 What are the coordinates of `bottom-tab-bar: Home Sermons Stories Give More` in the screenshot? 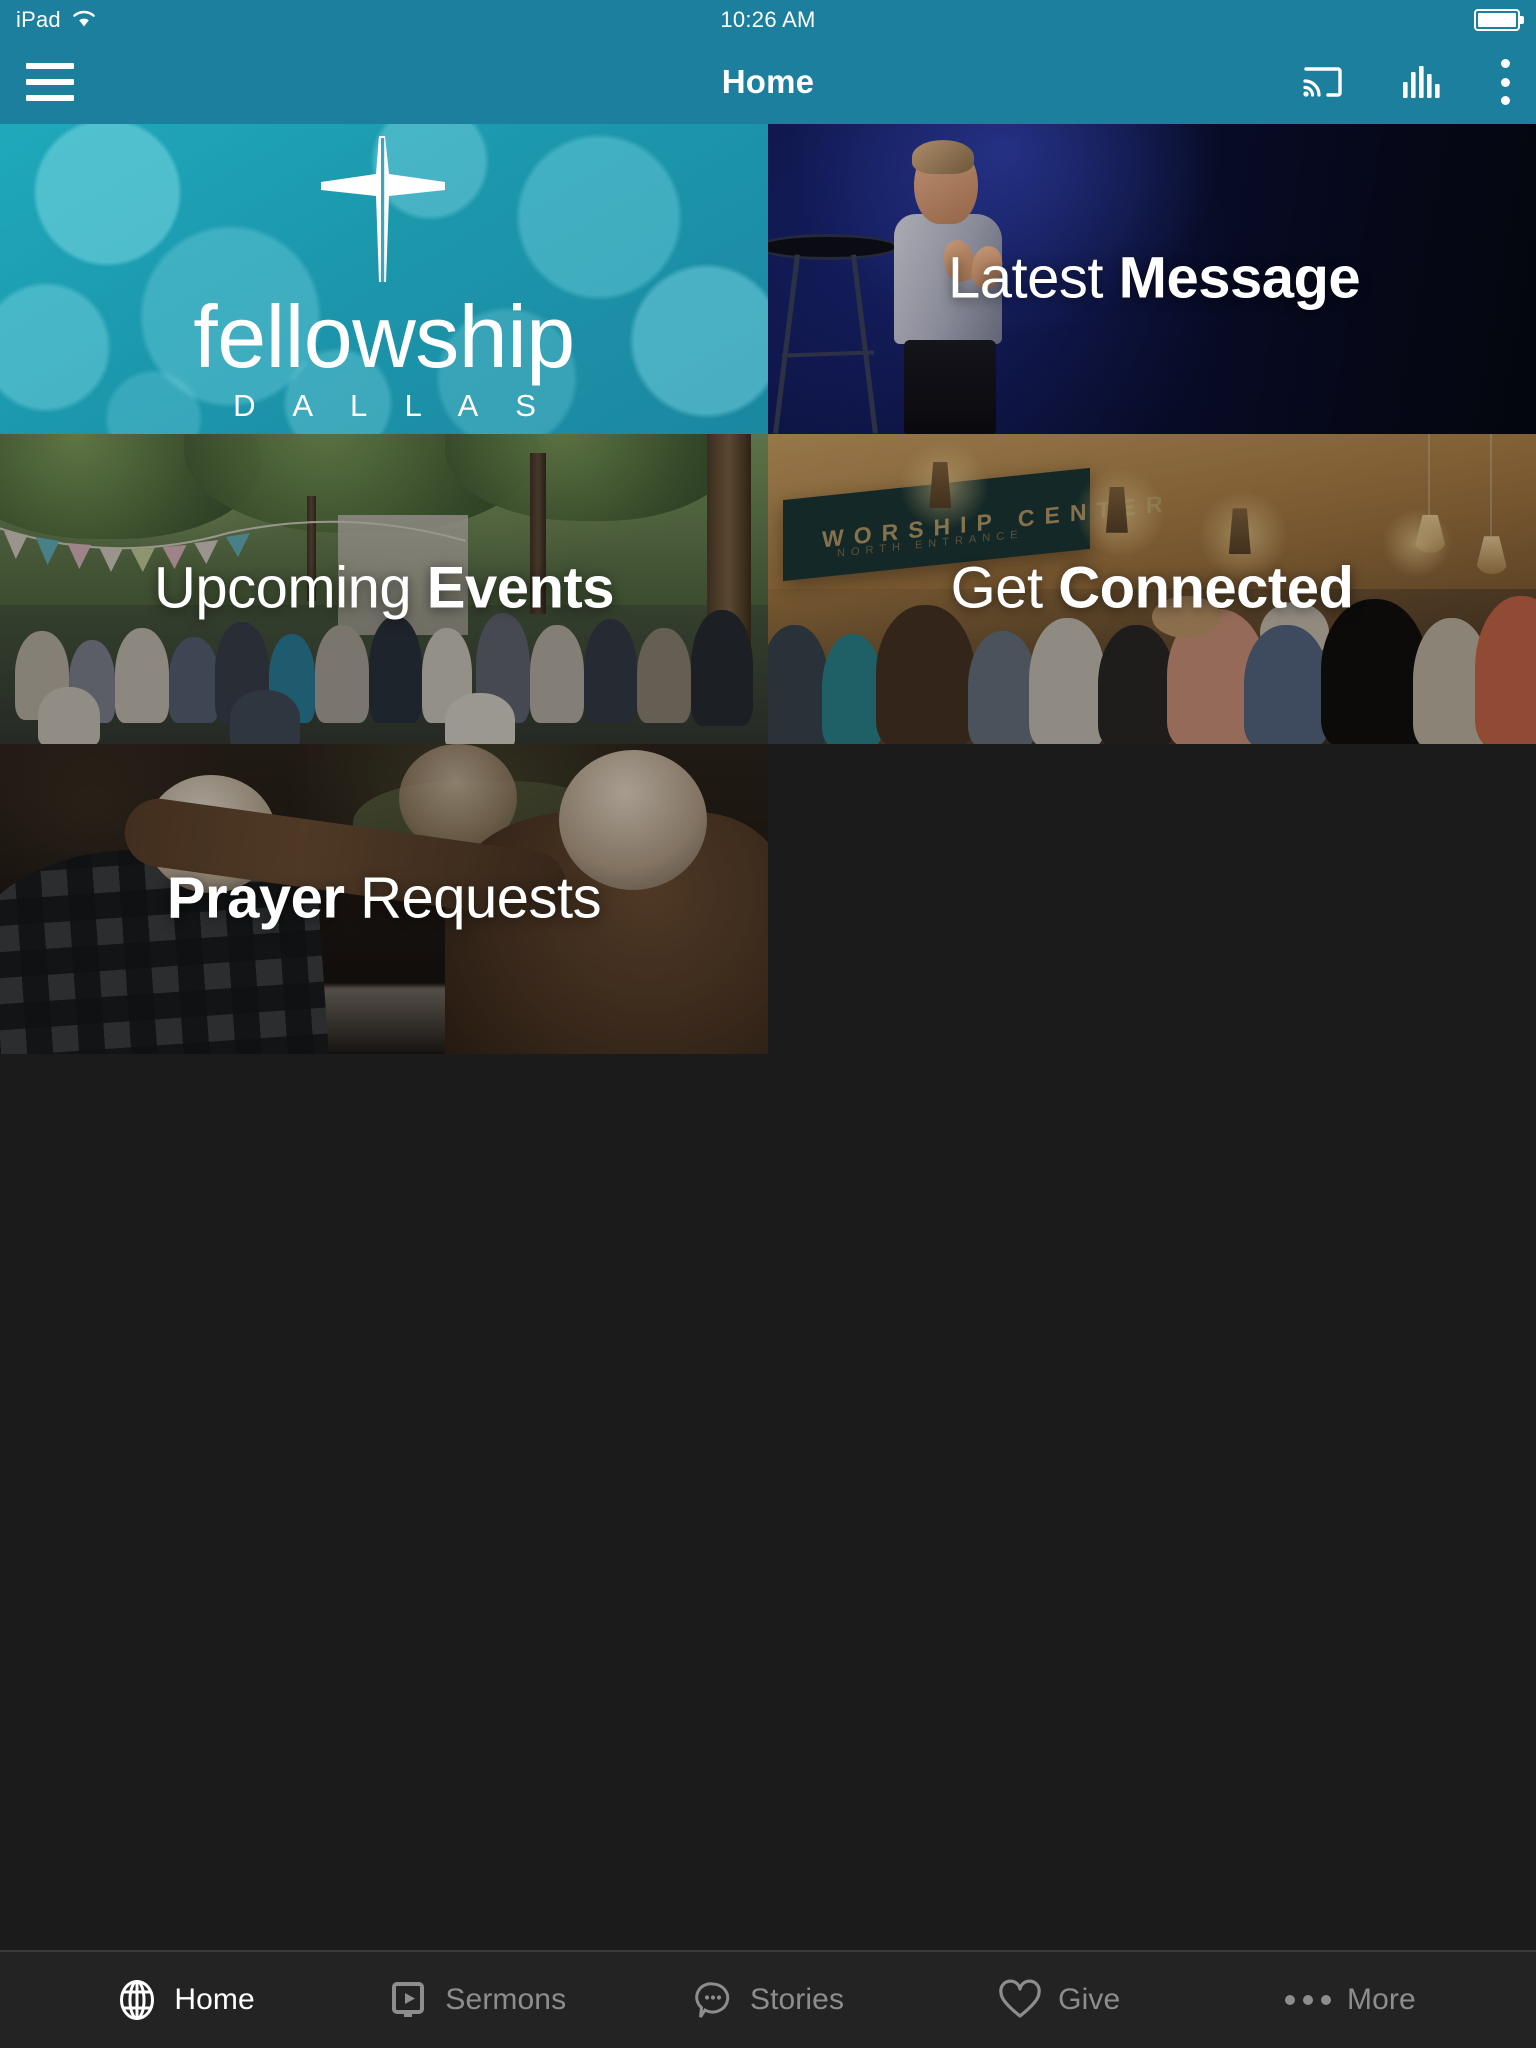 It's located at (768, 1999).